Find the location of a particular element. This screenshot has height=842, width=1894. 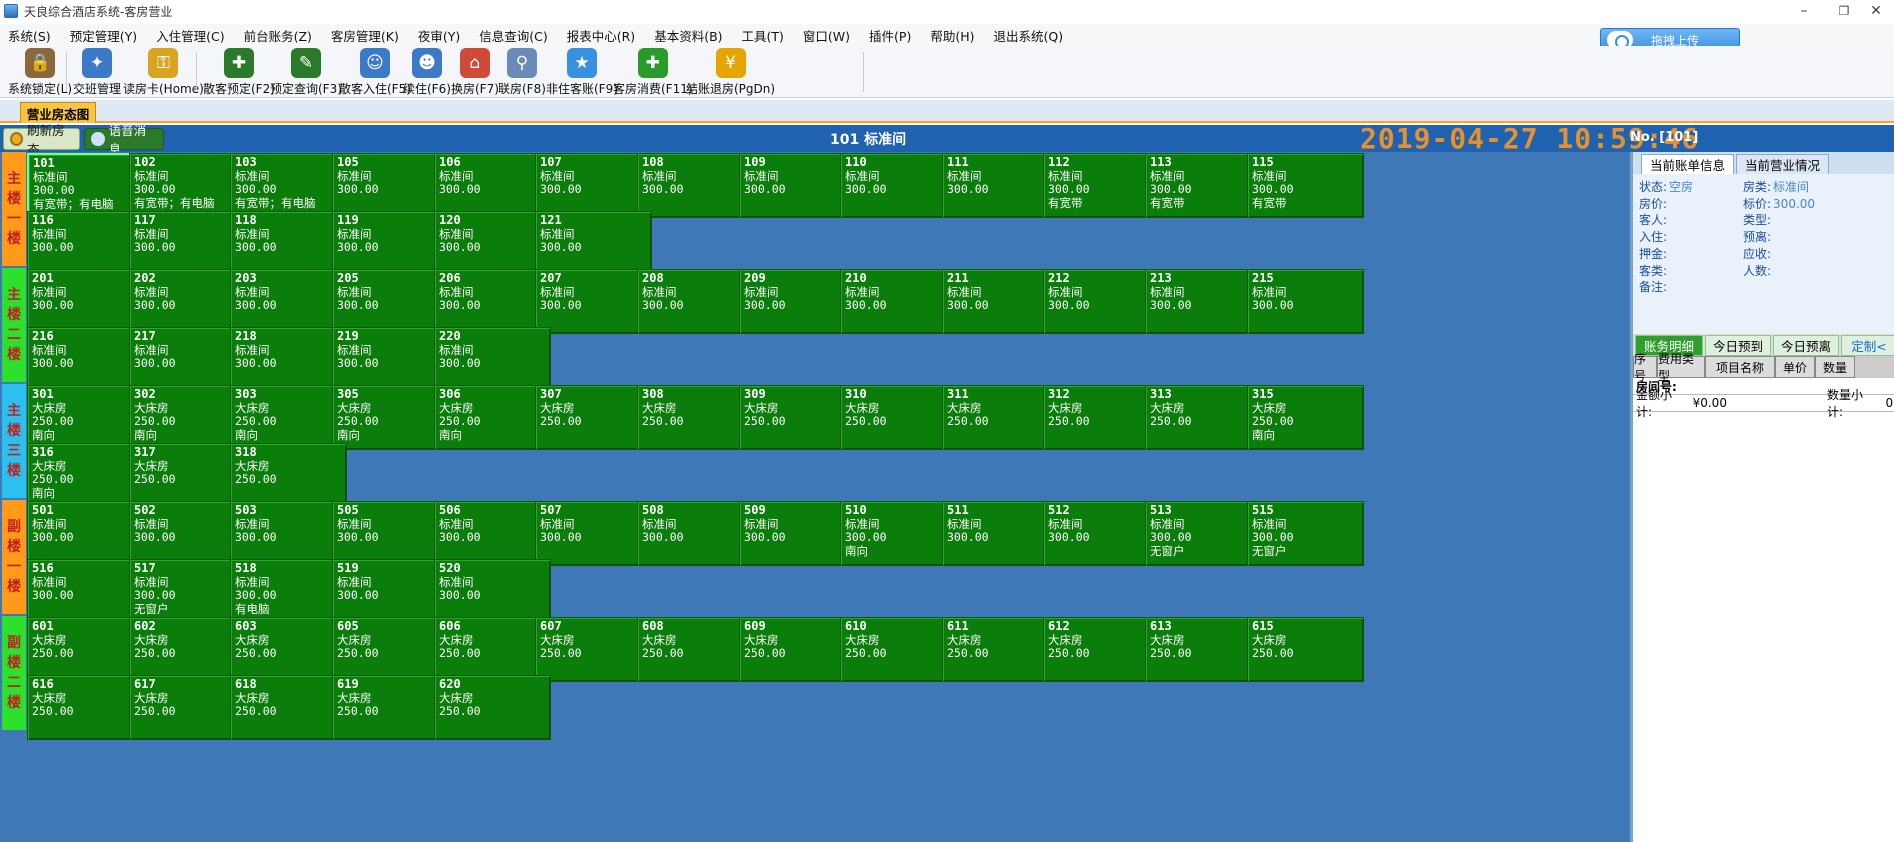

room-card: 516 标准间 300.00 is located at coordinates (85, 591).